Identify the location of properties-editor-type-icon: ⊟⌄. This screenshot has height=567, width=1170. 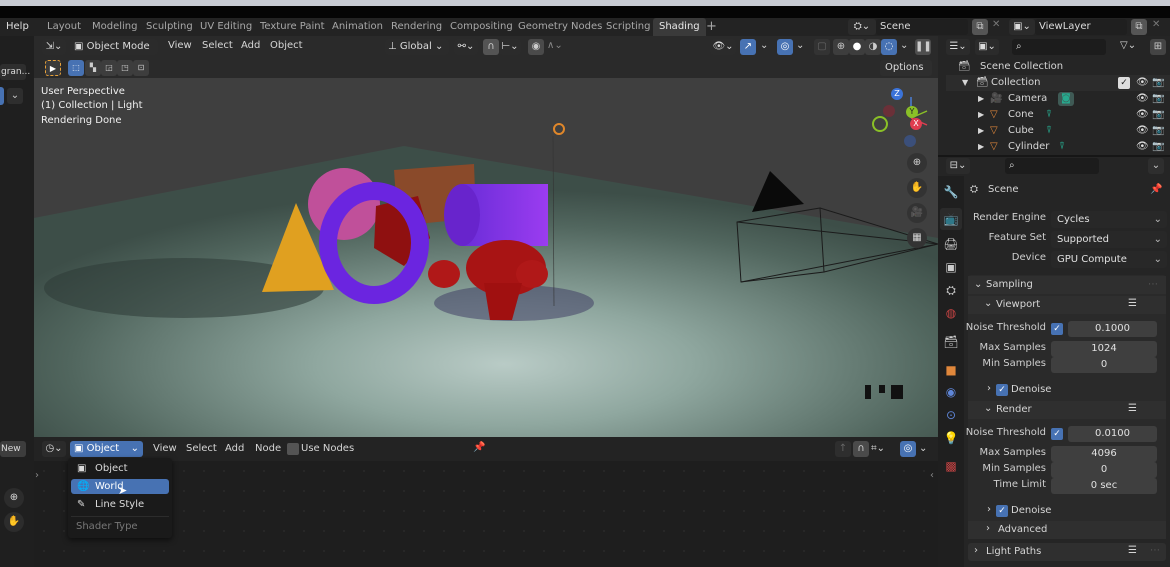
(958, 166).